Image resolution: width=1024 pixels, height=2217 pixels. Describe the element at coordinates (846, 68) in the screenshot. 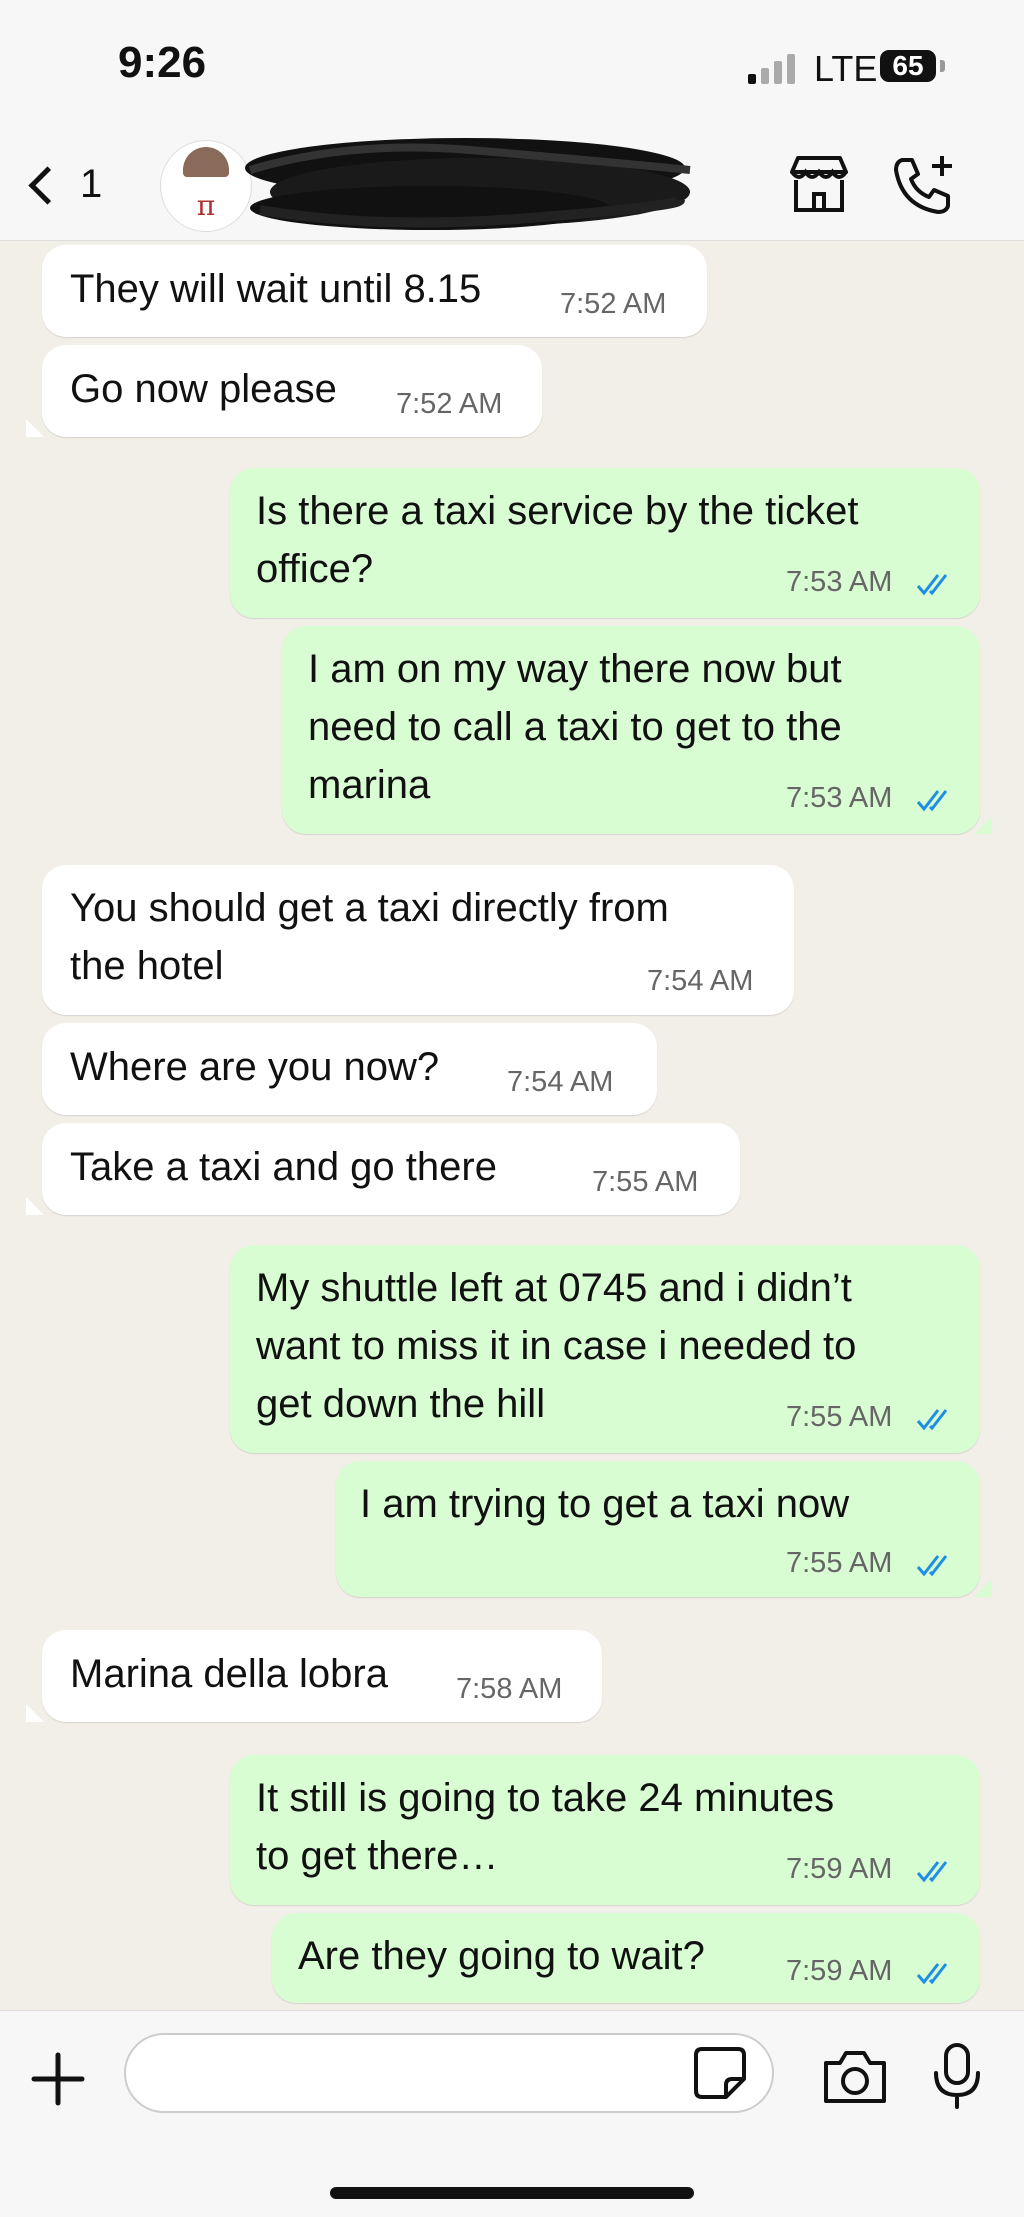

I see `network-label: LTE` at that location.